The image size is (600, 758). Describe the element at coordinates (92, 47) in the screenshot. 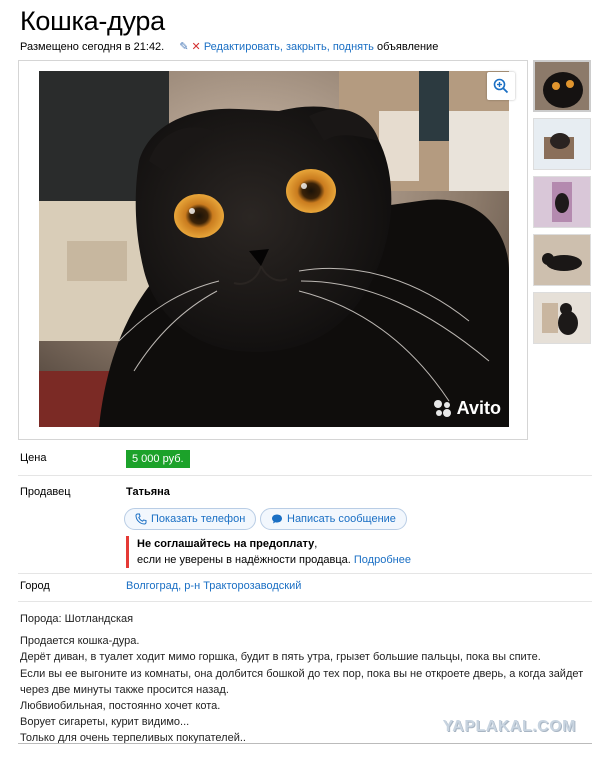

I see `posted-date: Размещено сегодня в 21:42.` at that location.